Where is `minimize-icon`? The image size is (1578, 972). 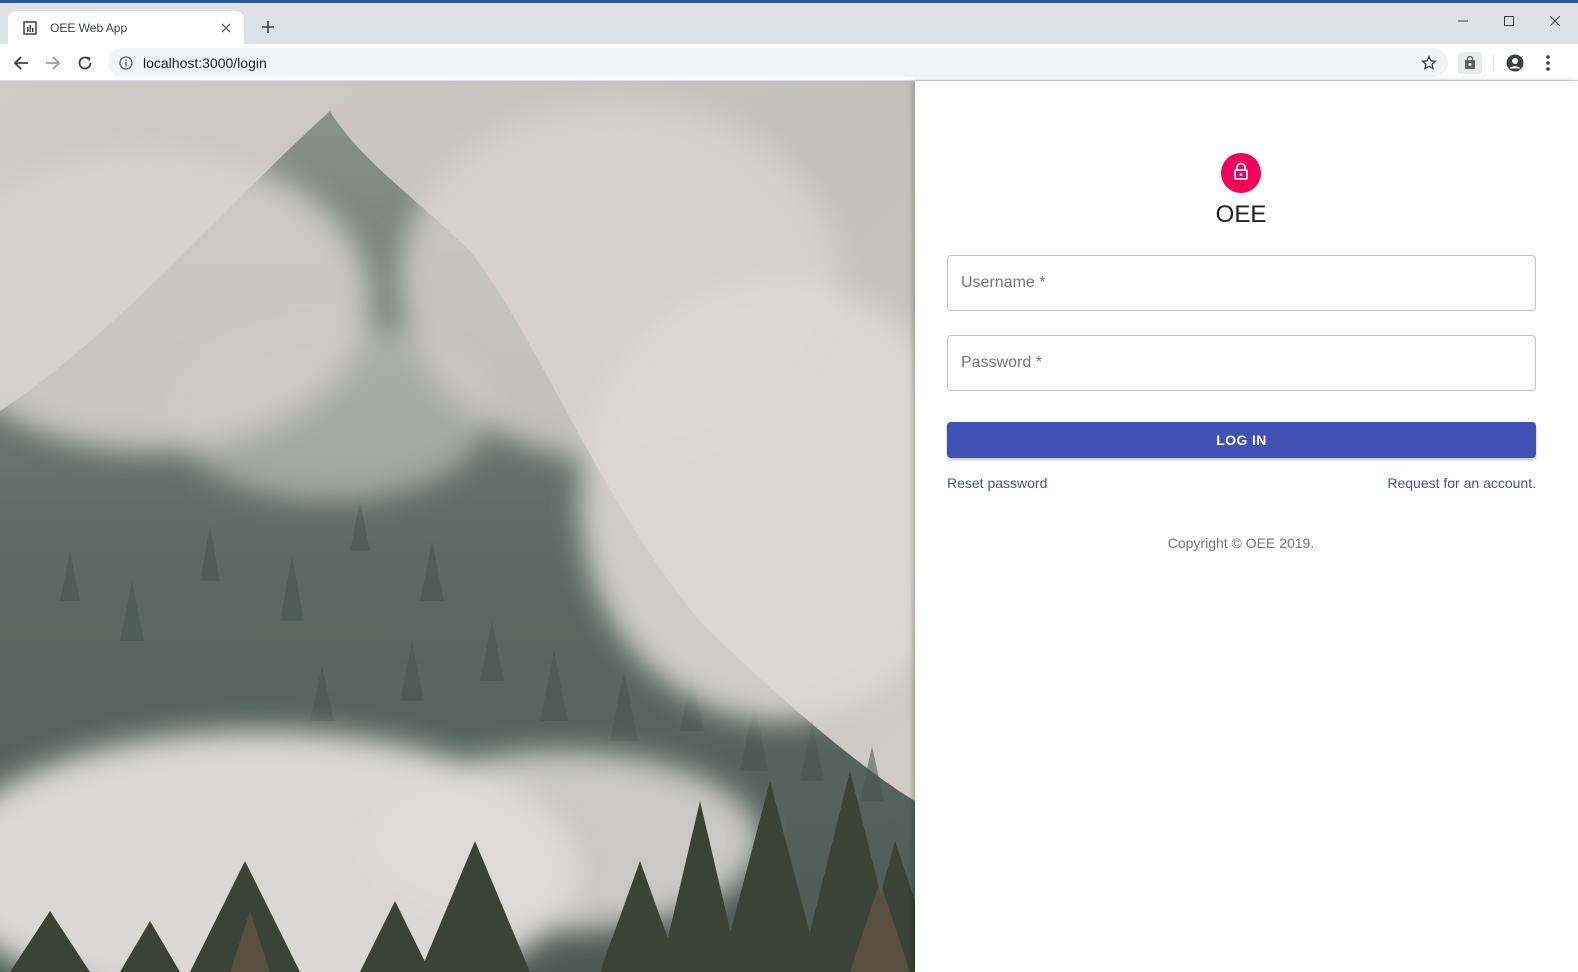 minimize-icon is located at coordinates (1463, 21).